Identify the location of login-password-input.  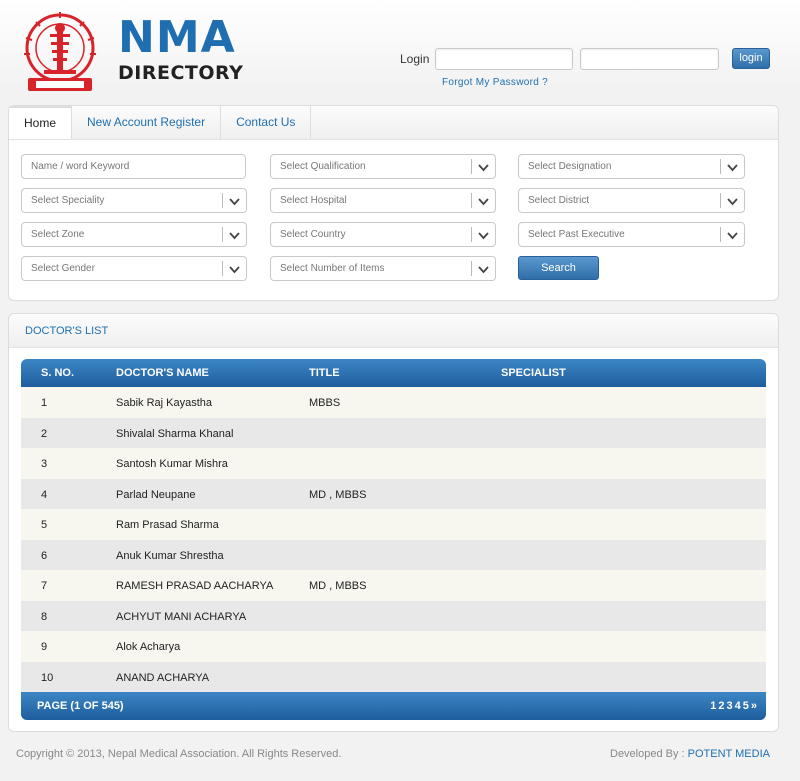
(649, 59).